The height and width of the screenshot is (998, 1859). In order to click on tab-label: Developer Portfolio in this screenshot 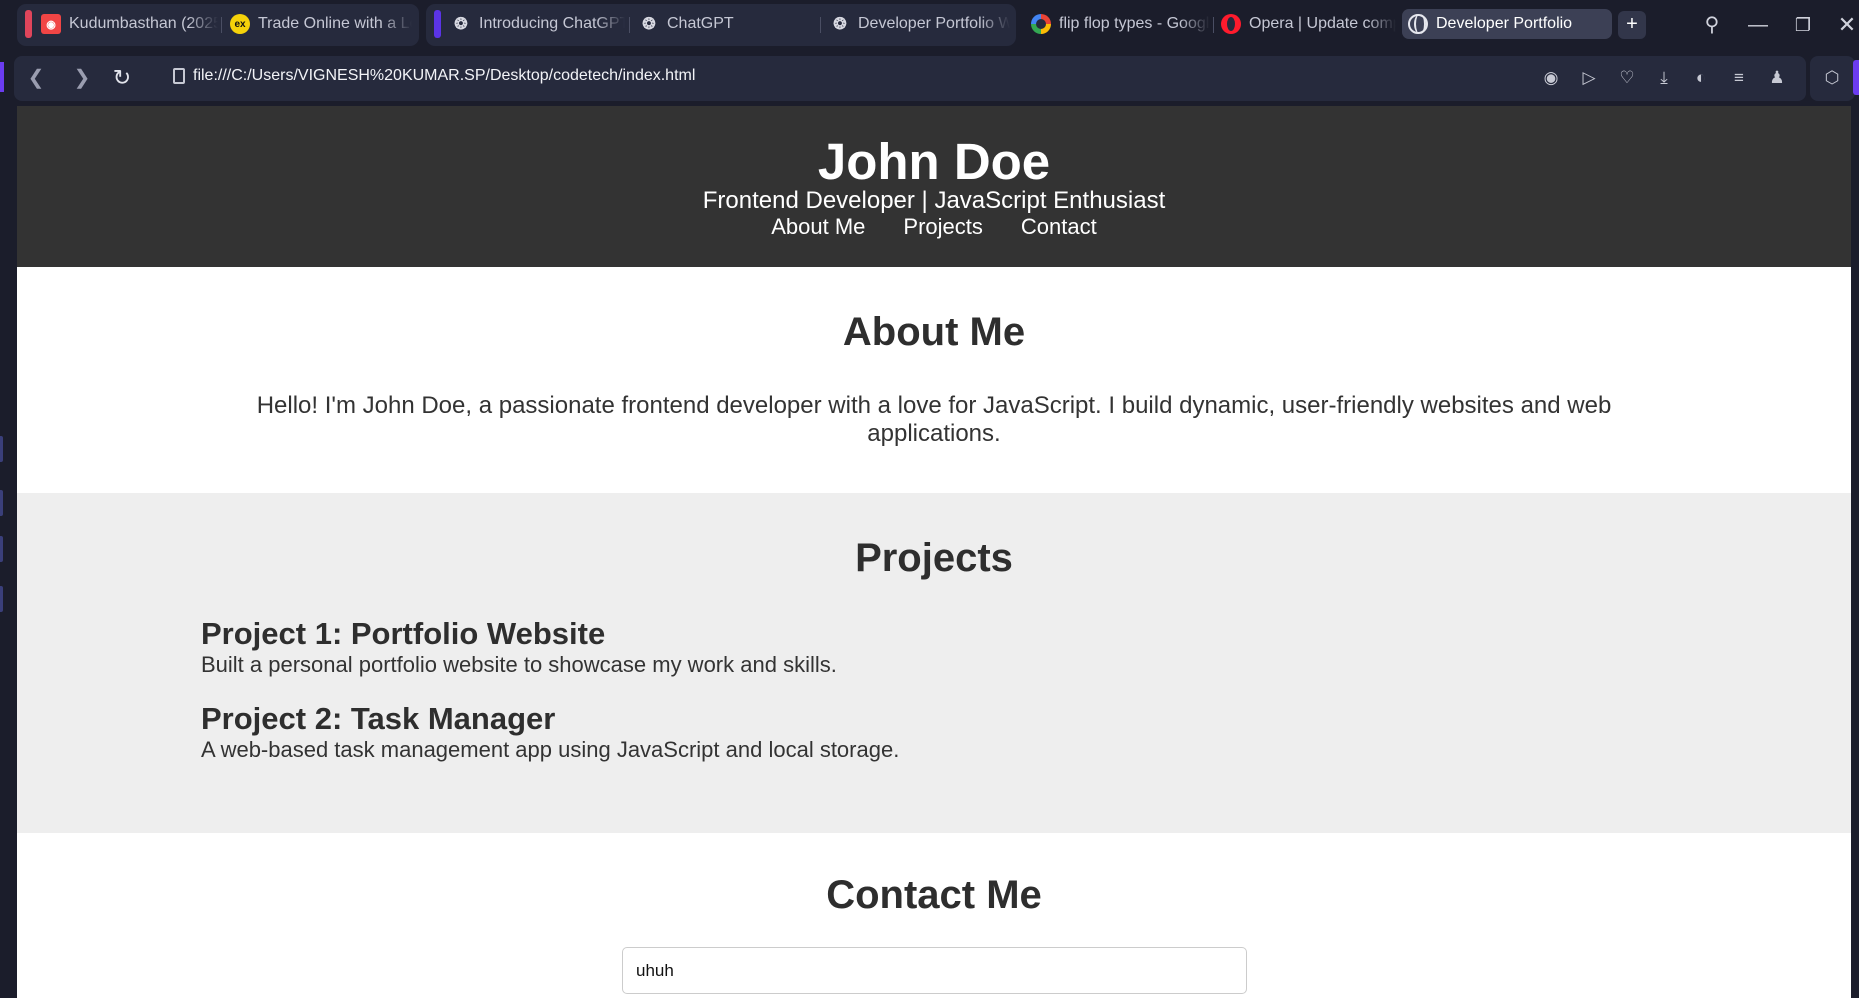, I will do `click(1504, 23)`.